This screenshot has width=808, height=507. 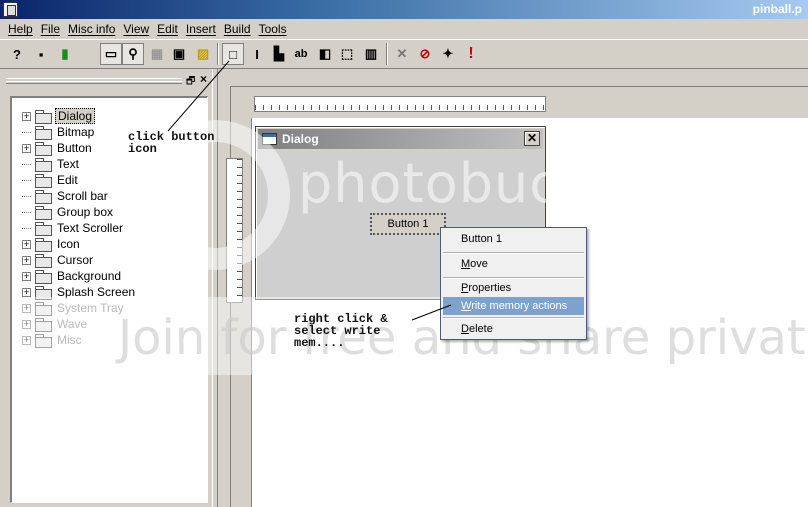 I want to click on film-icon: ▥, so click(x=371, y=54).